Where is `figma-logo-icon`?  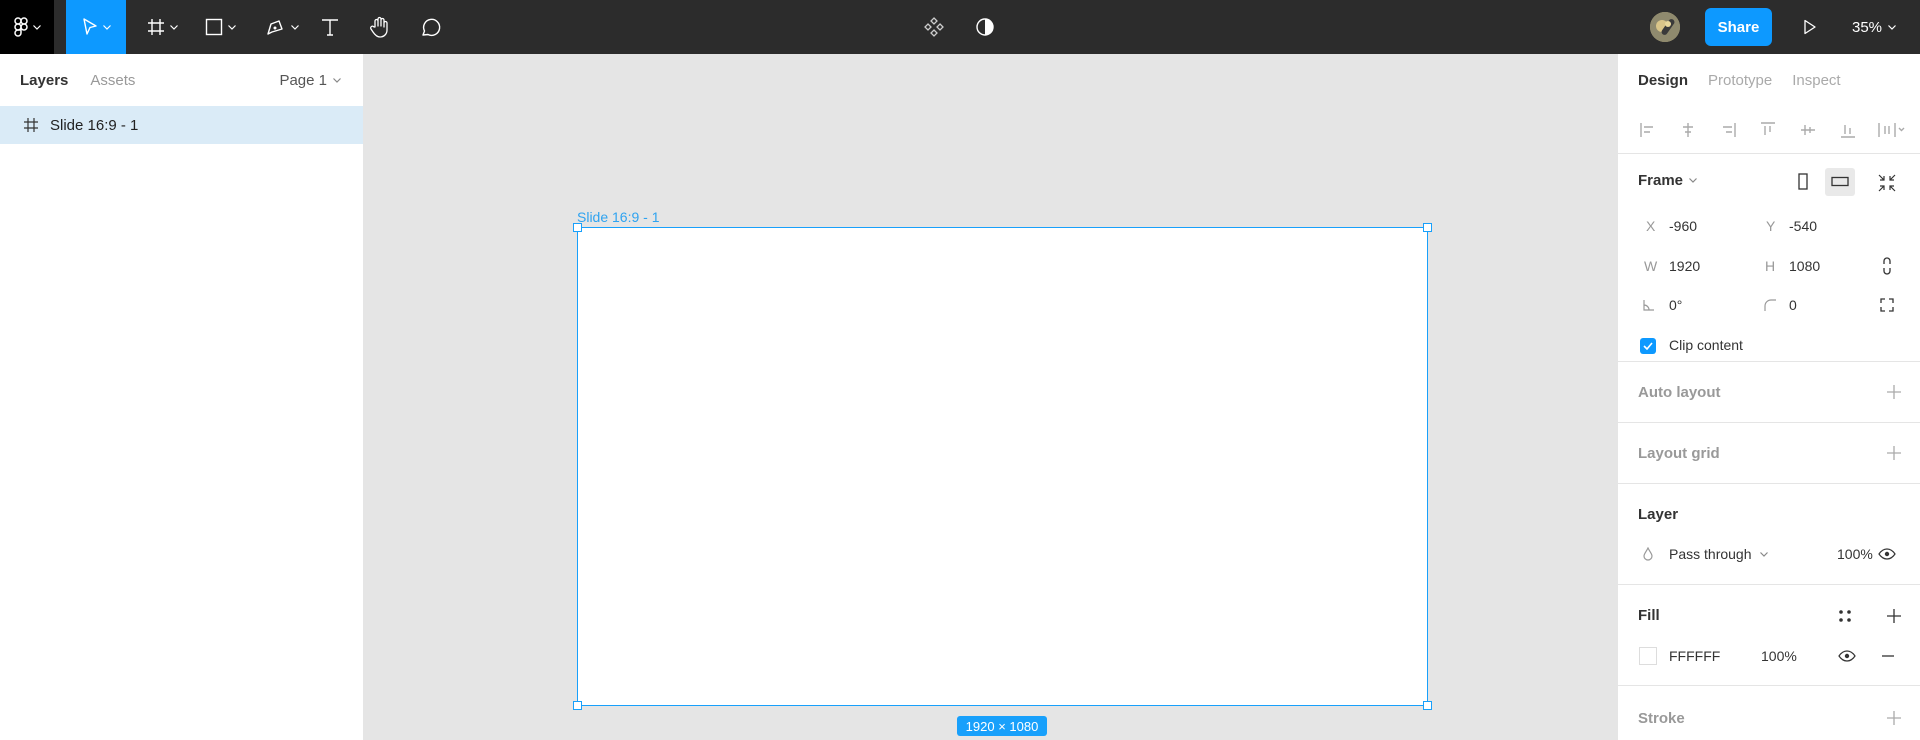 figma-logo-icon is located at coordinates (20, 27).